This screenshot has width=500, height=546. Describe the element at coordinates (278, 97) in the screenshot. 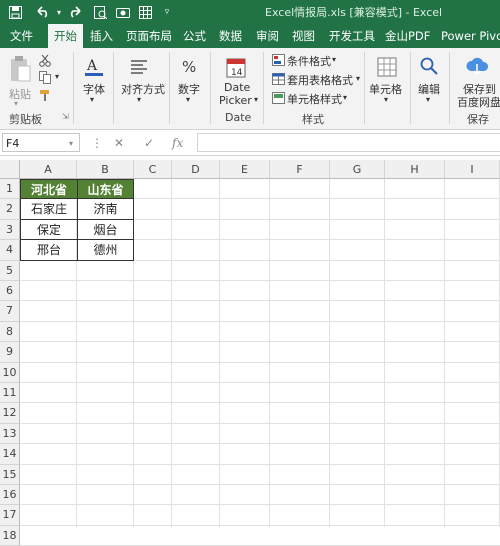

I see `cell-style-icon` at that location.